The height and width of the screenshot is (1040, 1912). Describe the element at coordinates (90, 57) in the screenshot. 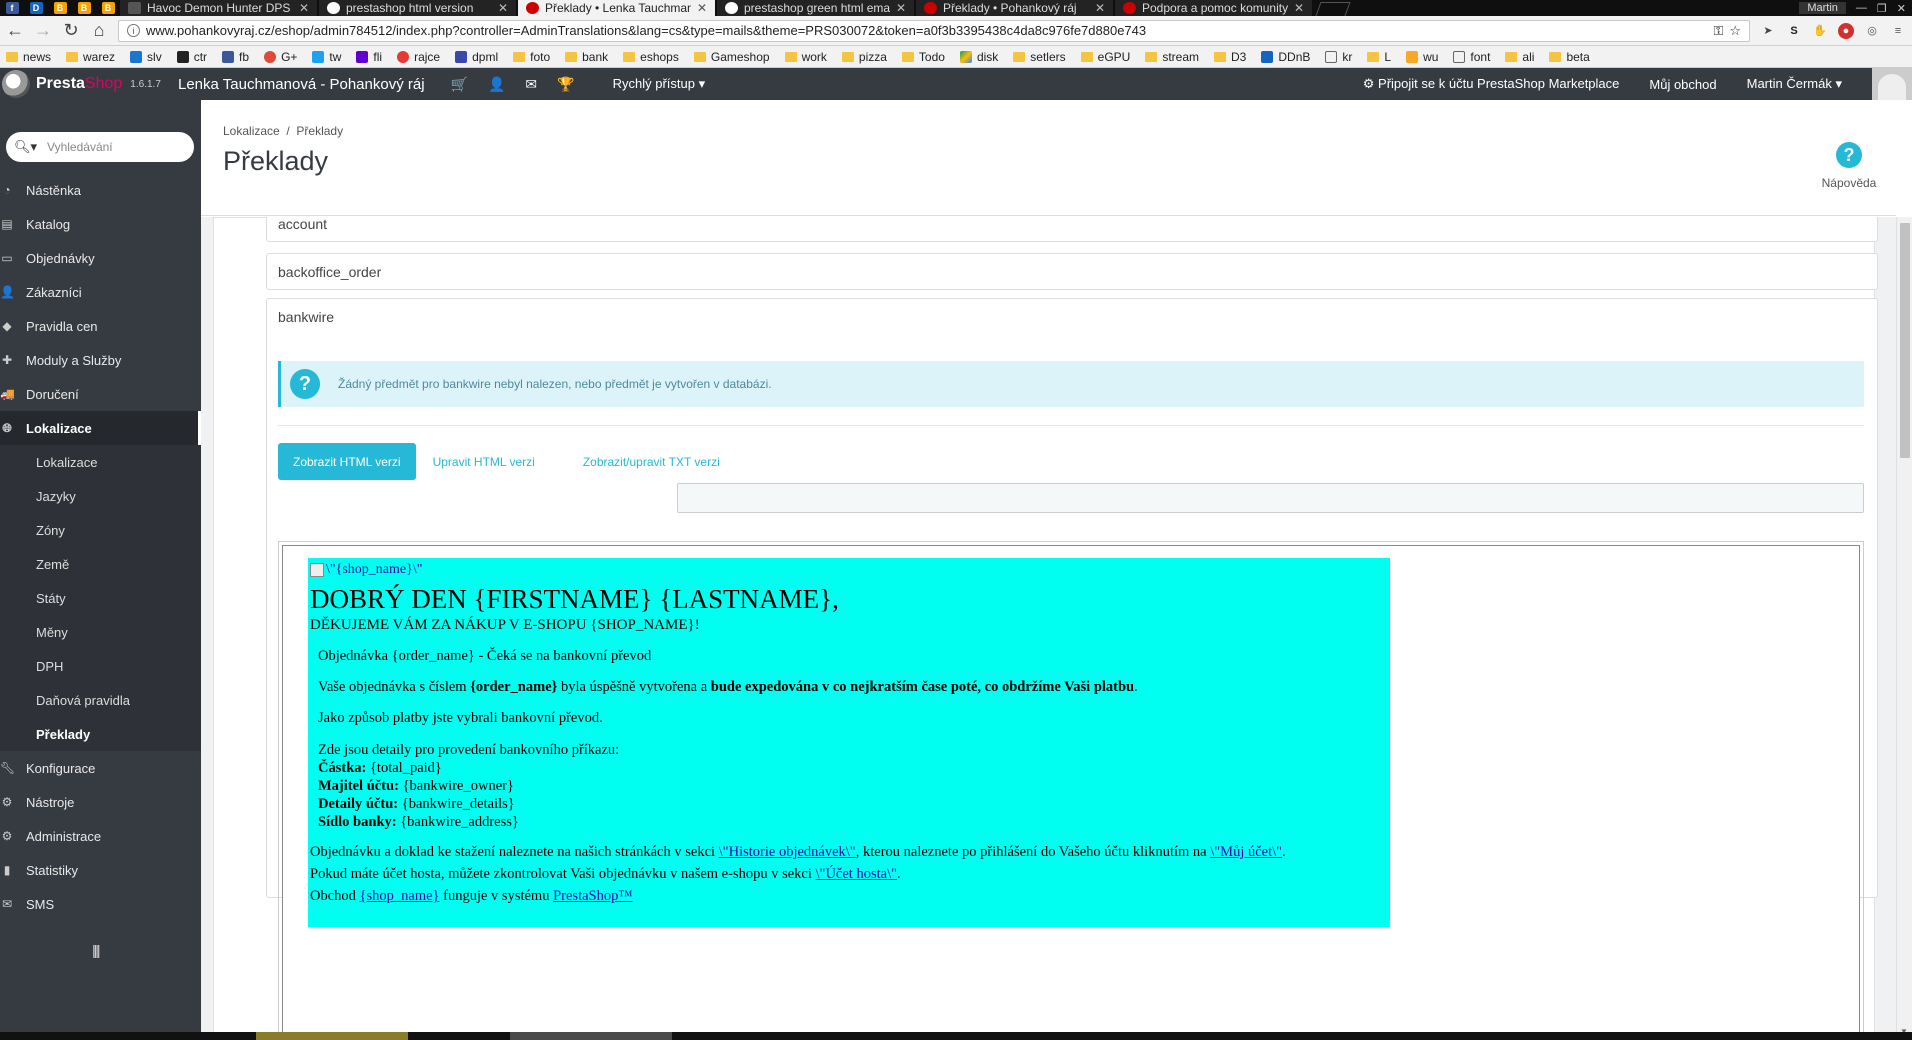

I see `bookmark-warez: warez` at that location.